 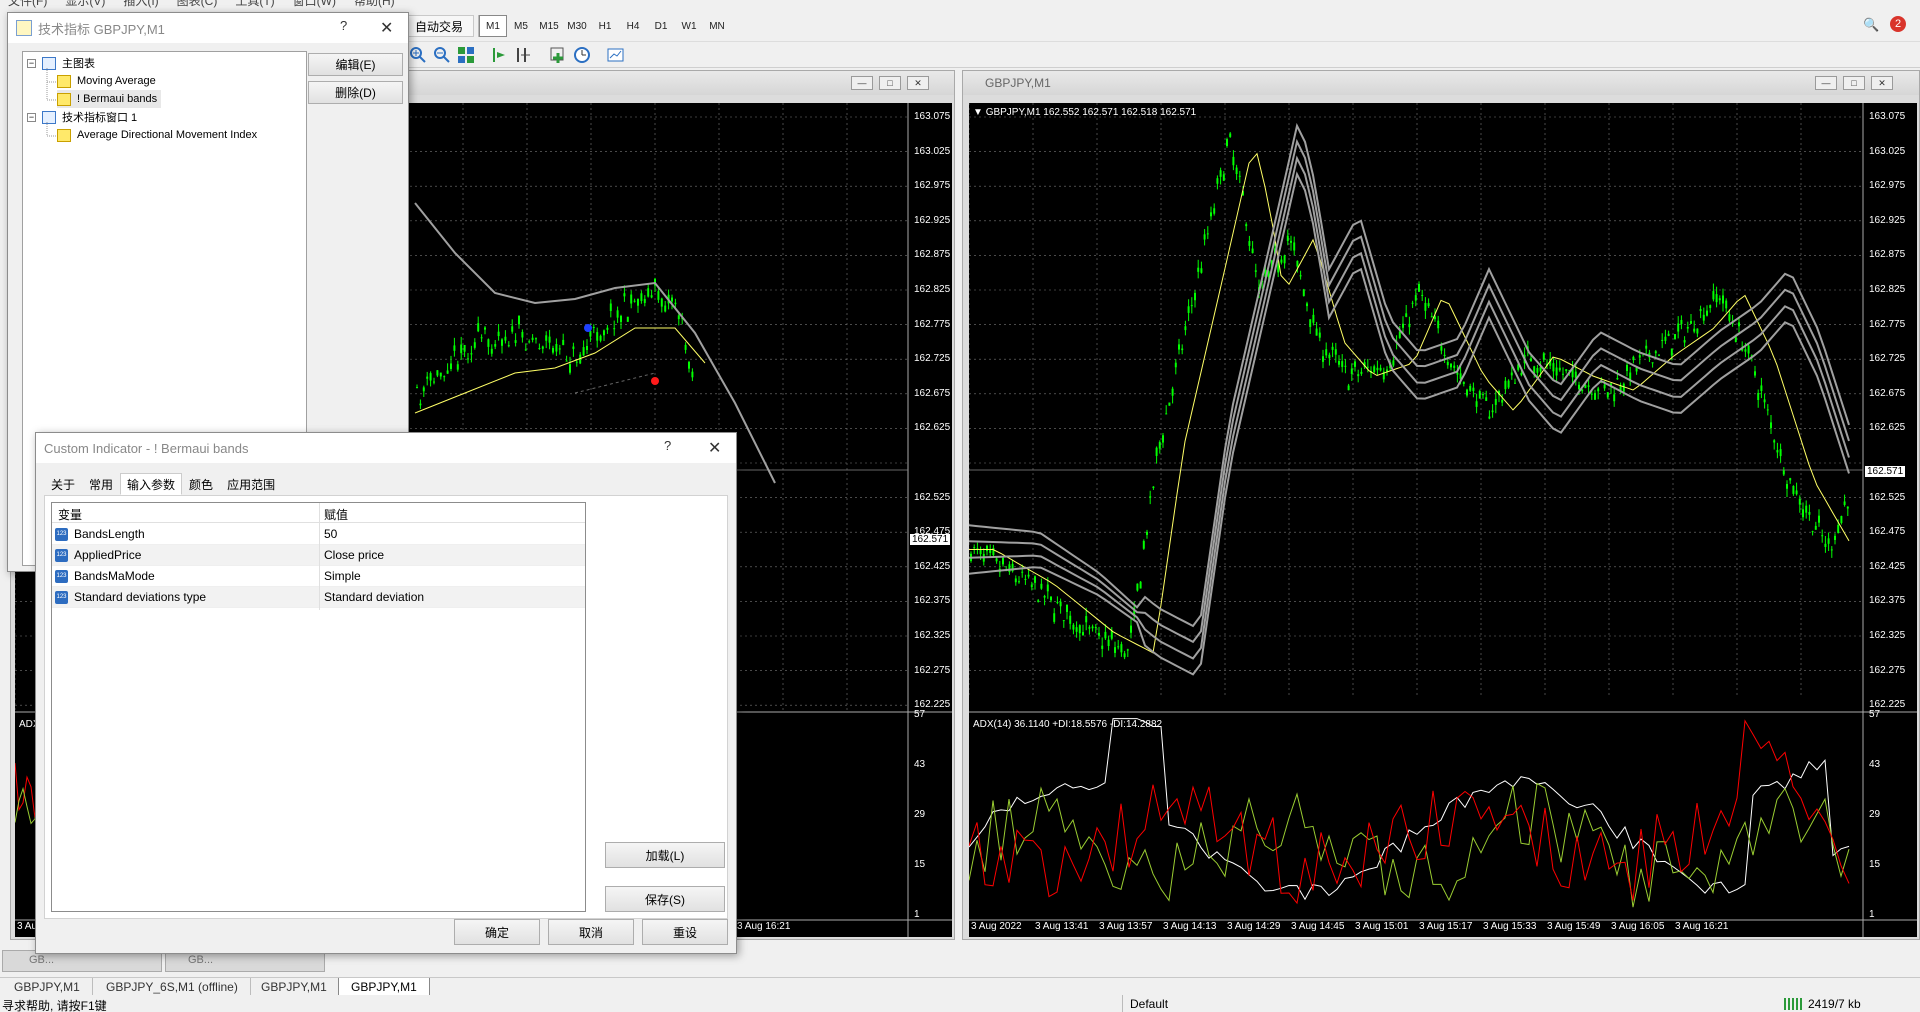 What do you see at coordinates (109, 99) in the screenshot?
I see `tree-item-bermaui-bands: ! Bermaui bands` at bounding box center [109, 99].